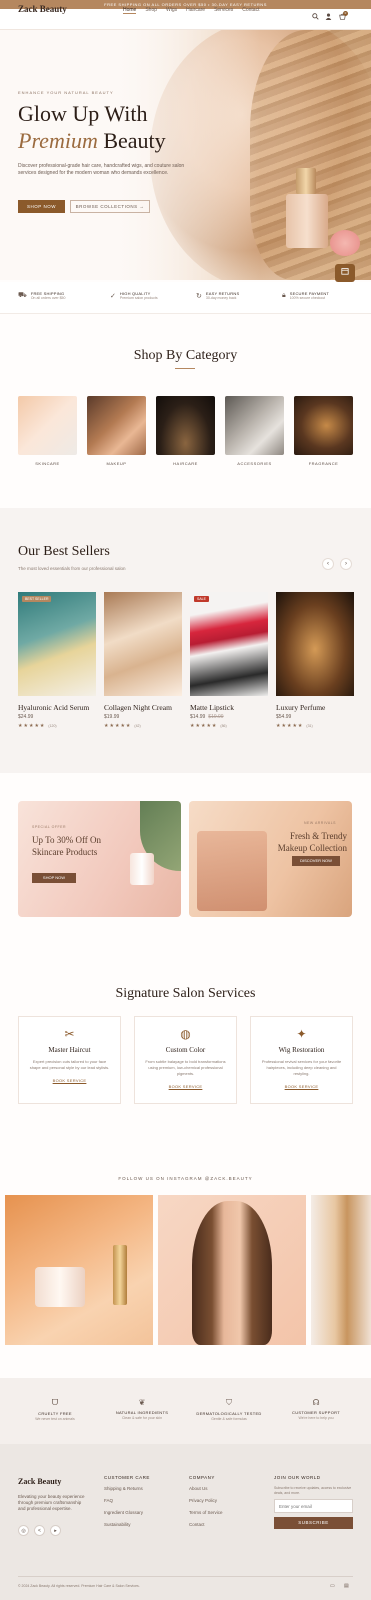 Image resolution: width=371 pixels, height=1600 pixels. I want to click on category-accessories: ACCESSORIES, so click(254, 431).